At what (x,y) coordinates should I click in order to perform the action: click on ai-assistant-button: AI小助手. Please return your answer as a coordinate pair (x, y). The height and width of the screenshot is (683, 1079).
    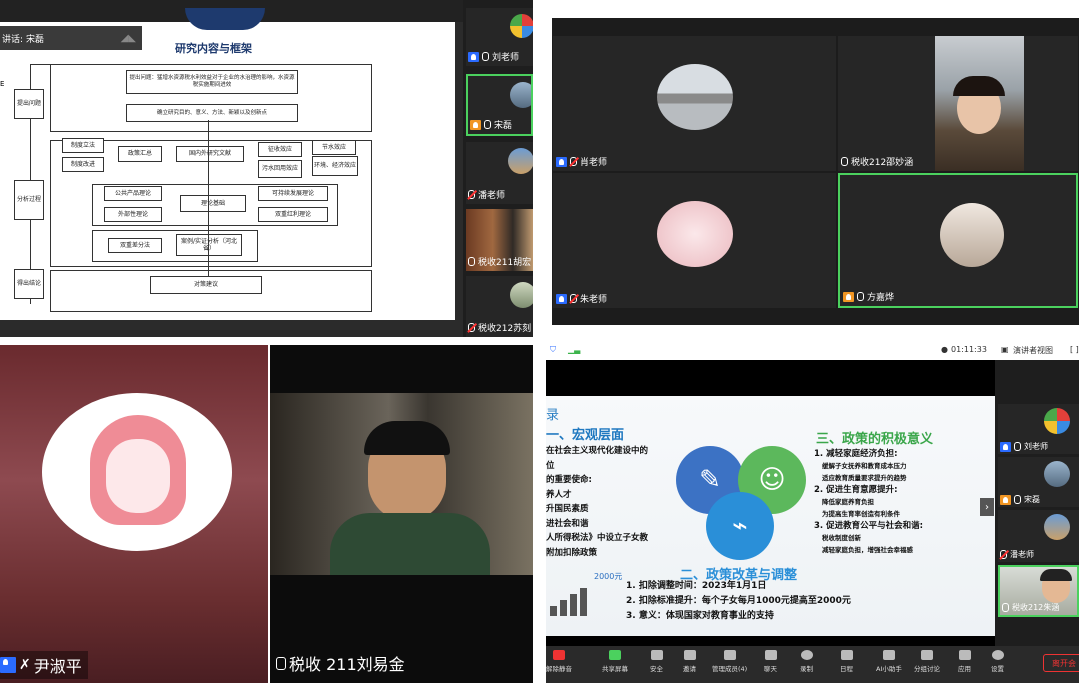
    Looking at the image, I should click on (889, 661).